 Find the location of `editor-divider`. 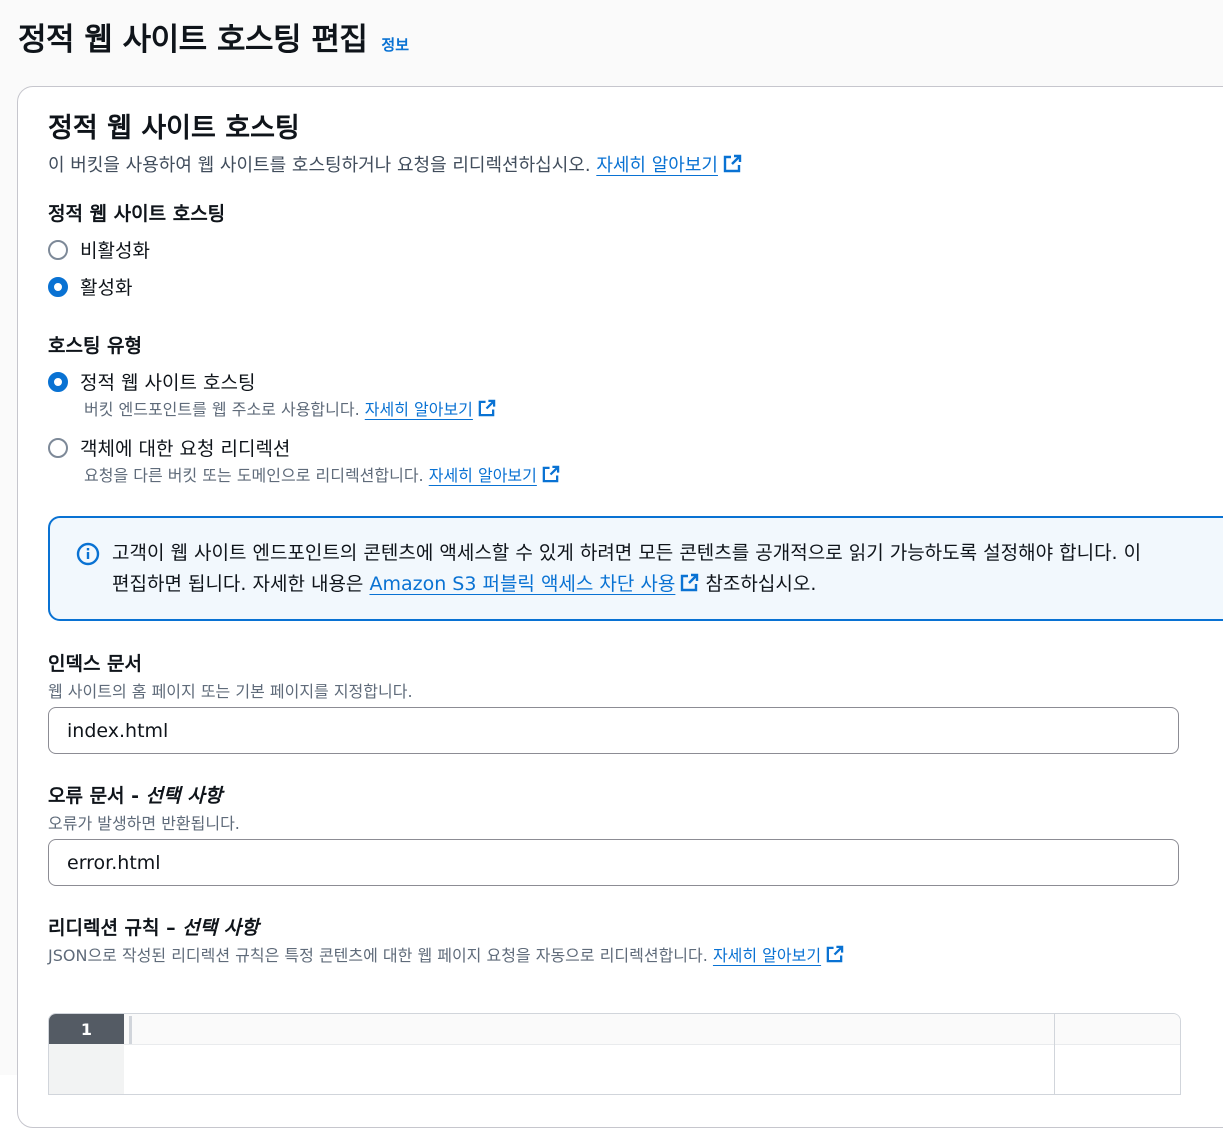

editor-divider is located at coordinates (1054, 1054).